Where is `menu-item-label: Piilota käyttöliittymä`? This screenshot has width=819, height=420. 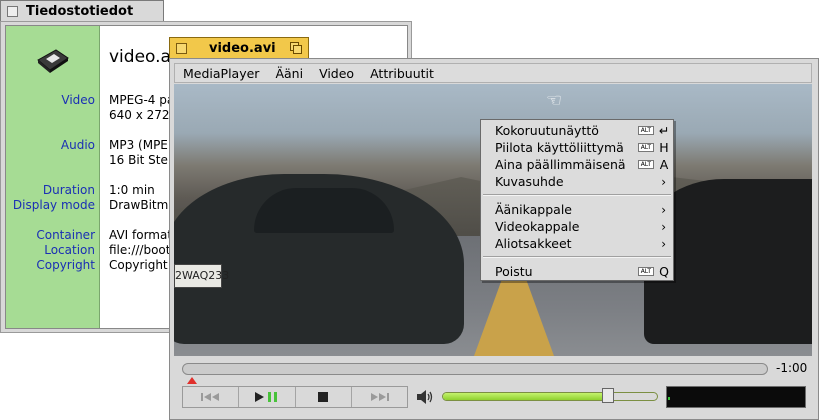
menu-item-label: Piilota käyttöliittymä is located at coordinates (559, 147).